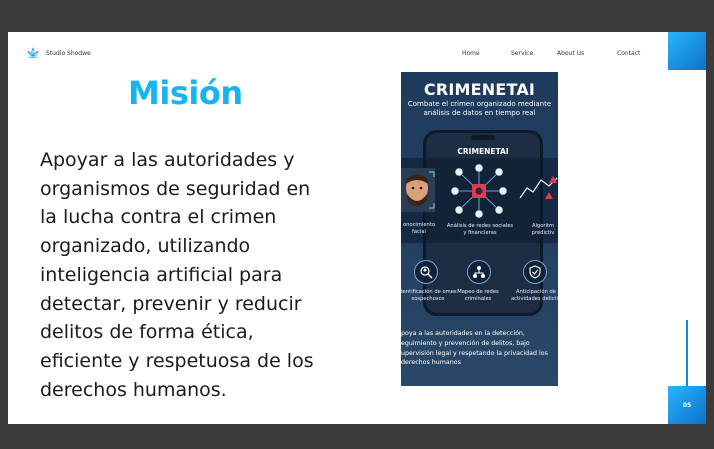 This screenshot has height=449, width=714. Describe the element at coordinates (534, 295) in the screenshot. I see `label-anticipation: Anticipación de actividades delictiv` at that location.